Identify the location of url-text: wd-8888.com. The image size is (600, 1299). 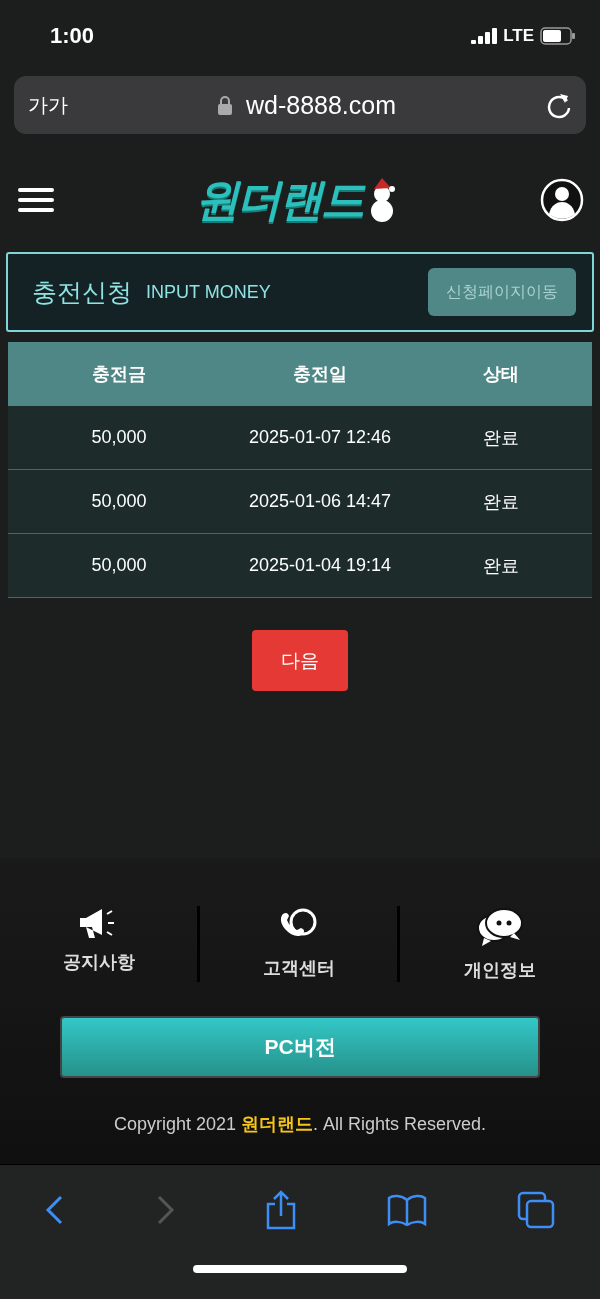
(321, 105).